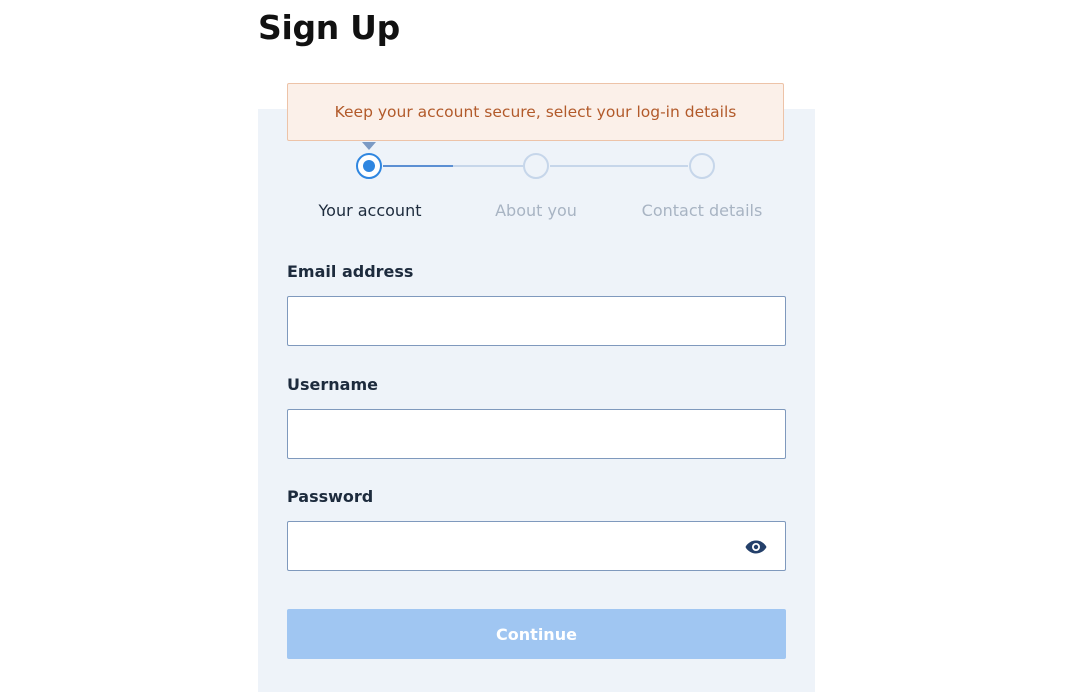 This screenshot has width=1082, height=692. What do you see at coordinates (370, 210) in the screenshot?
I see `step-1-label: Your account` at bounding box center [370, 210].